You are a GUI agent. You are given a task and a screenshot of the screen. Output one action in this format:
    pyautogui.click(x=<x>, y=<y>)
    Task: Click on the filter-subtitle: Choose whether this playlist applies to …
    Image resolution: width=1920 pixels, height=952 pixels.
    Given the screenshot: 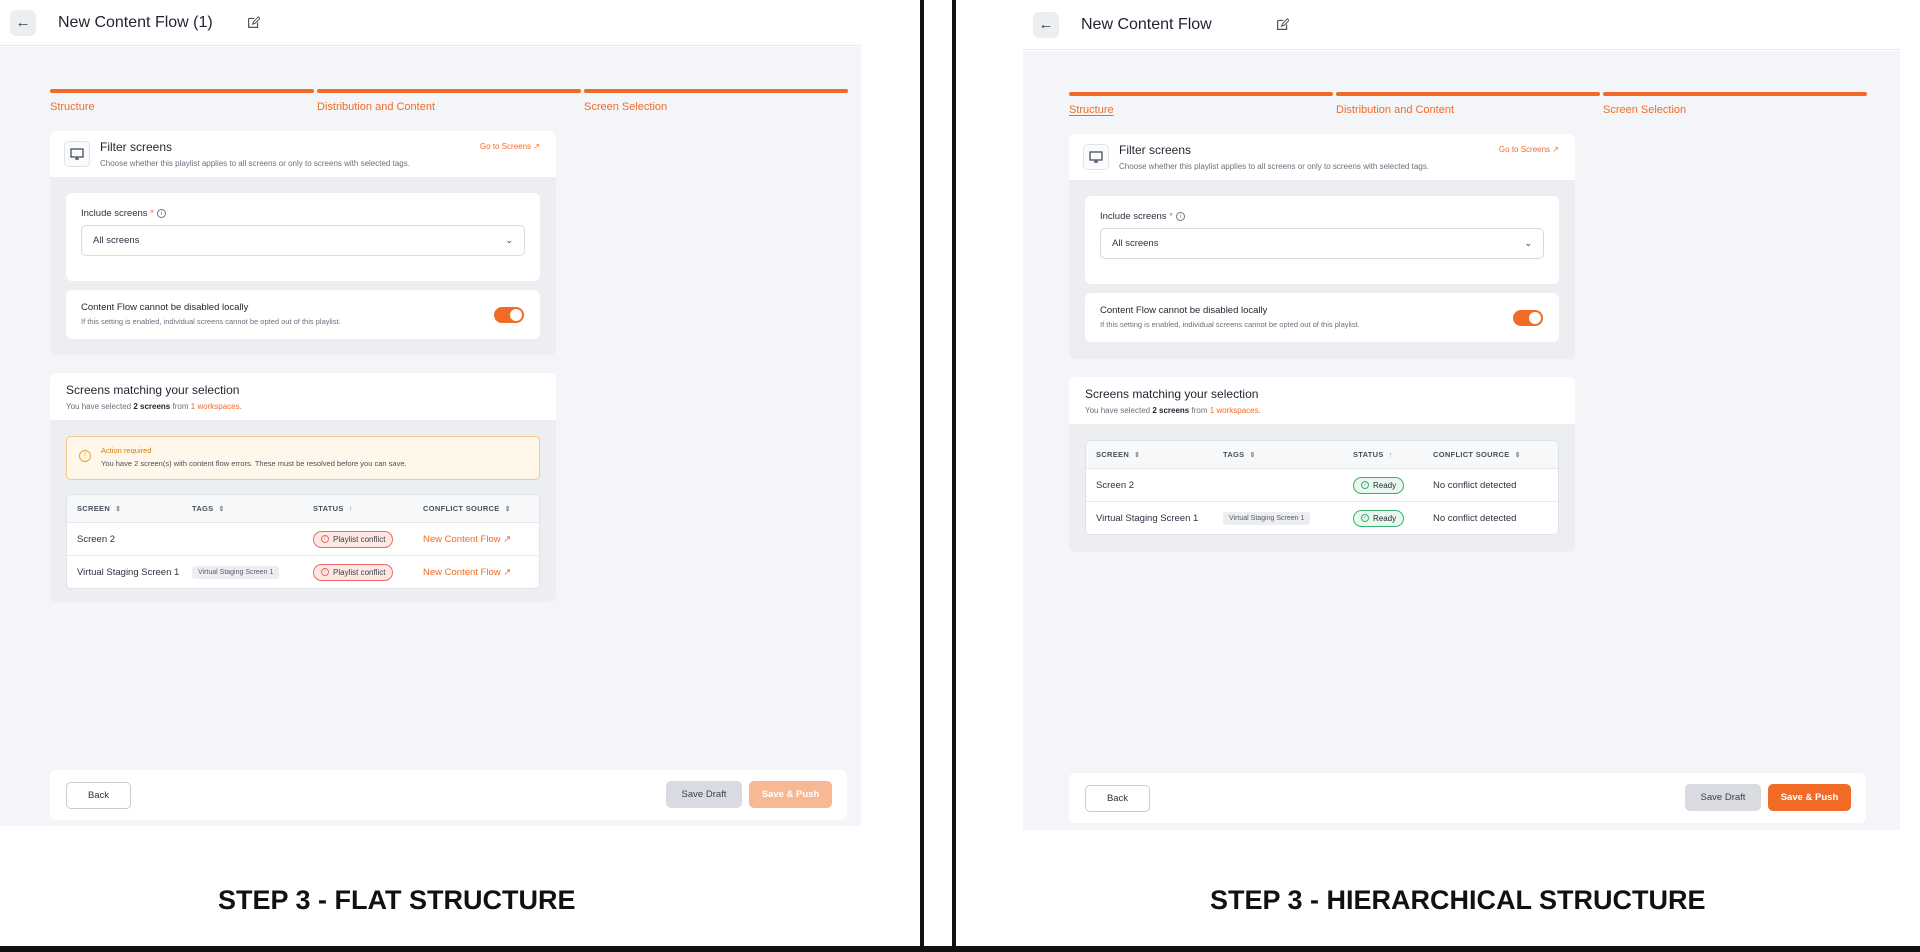 What is the action you would take?
    pyautogui.click(x=255, y=163)
    